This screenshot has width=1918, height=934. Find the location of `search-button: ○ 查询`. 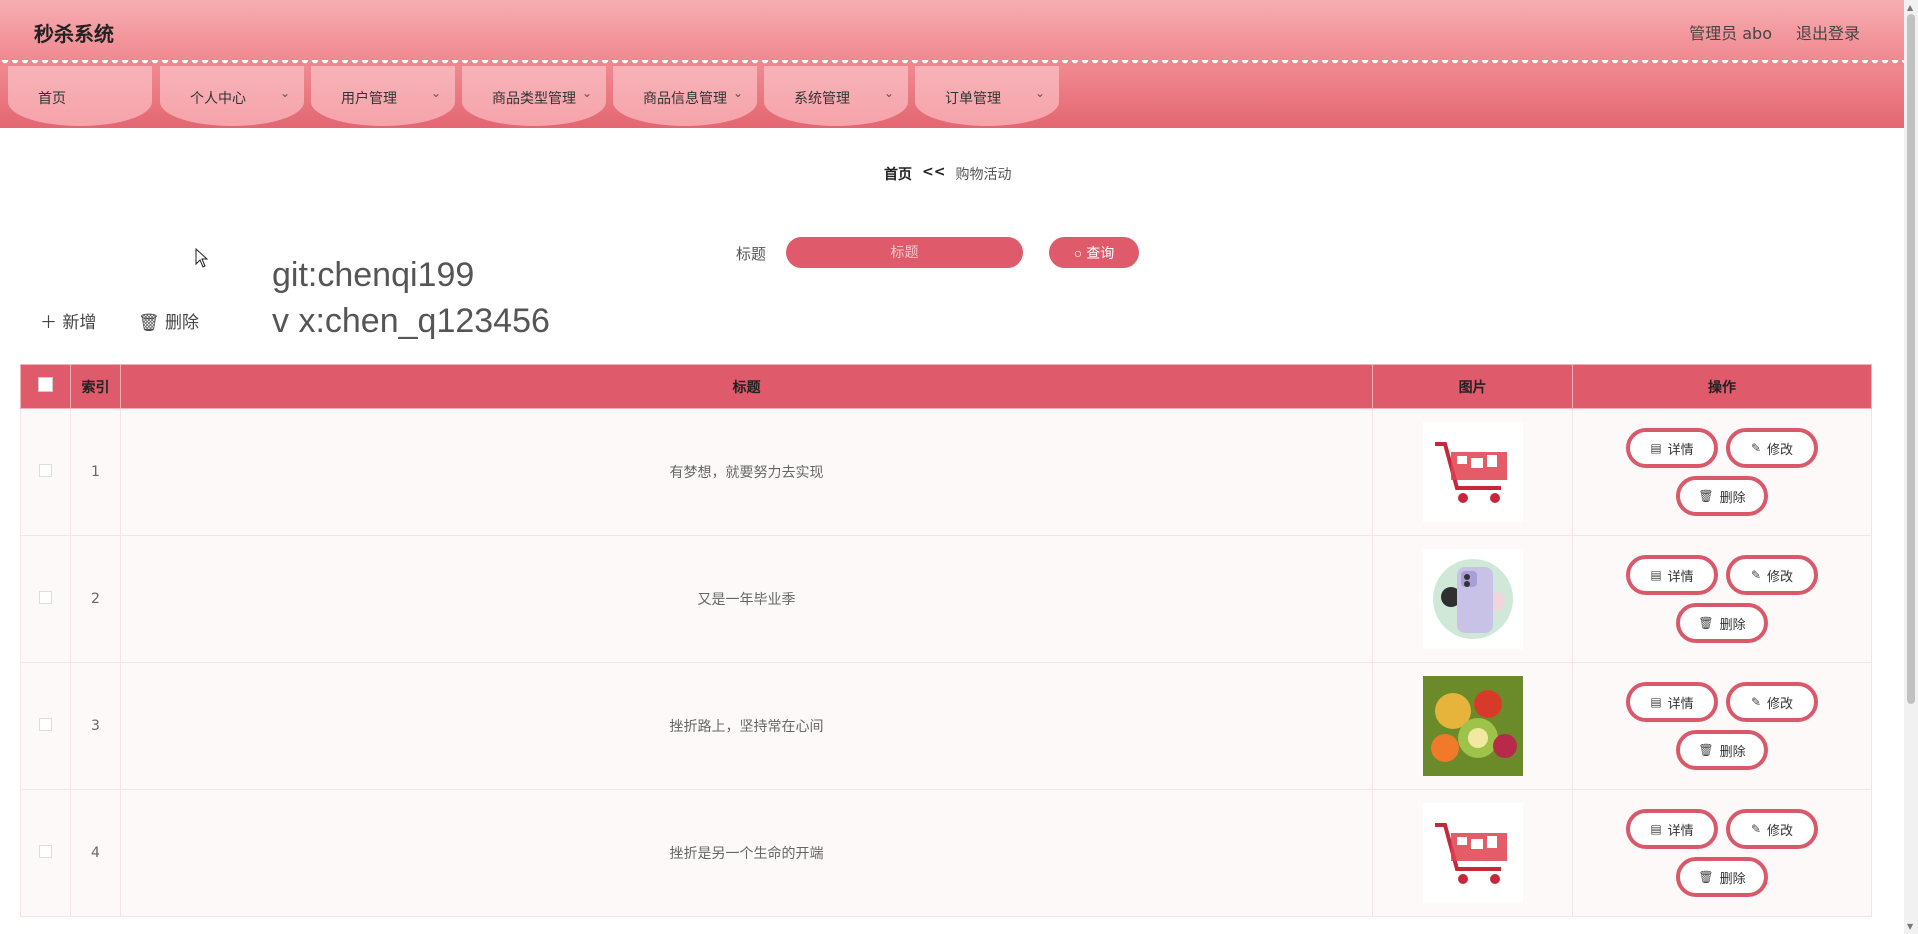

search-button: ○ 查询 is located at coordinates (1094, 252).